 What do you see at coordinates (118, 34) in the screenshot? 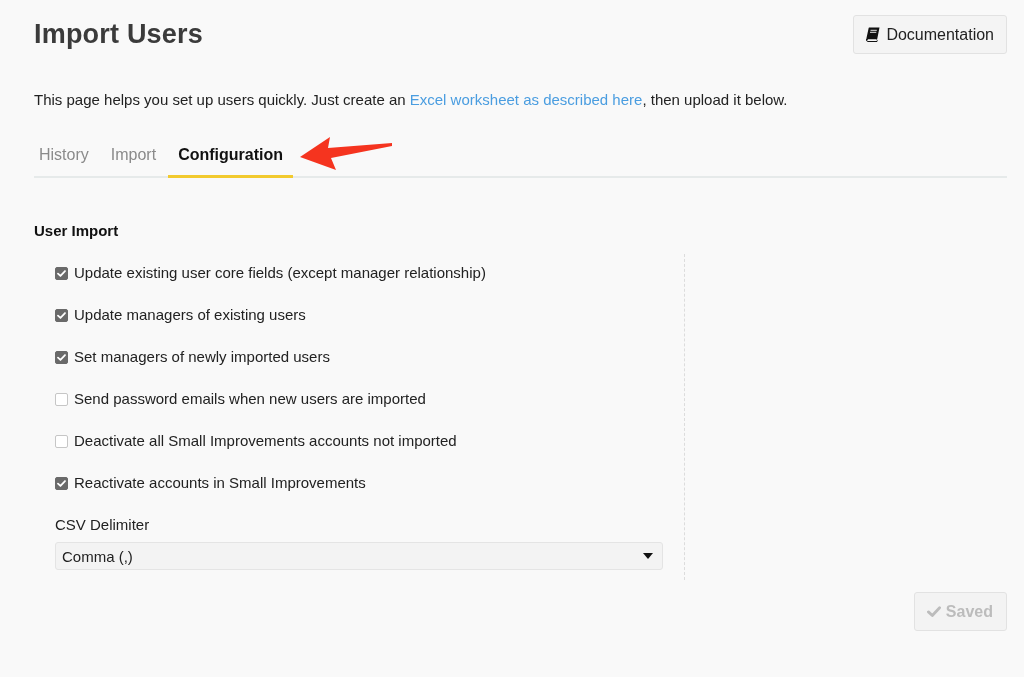
I see `page-title: Import Users` at bounding box center [118, 34].